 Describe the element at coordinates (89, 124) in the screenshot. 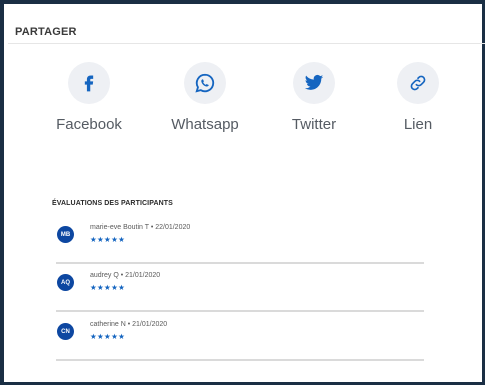

I see `share-facebook-label: Facebook` at that location.